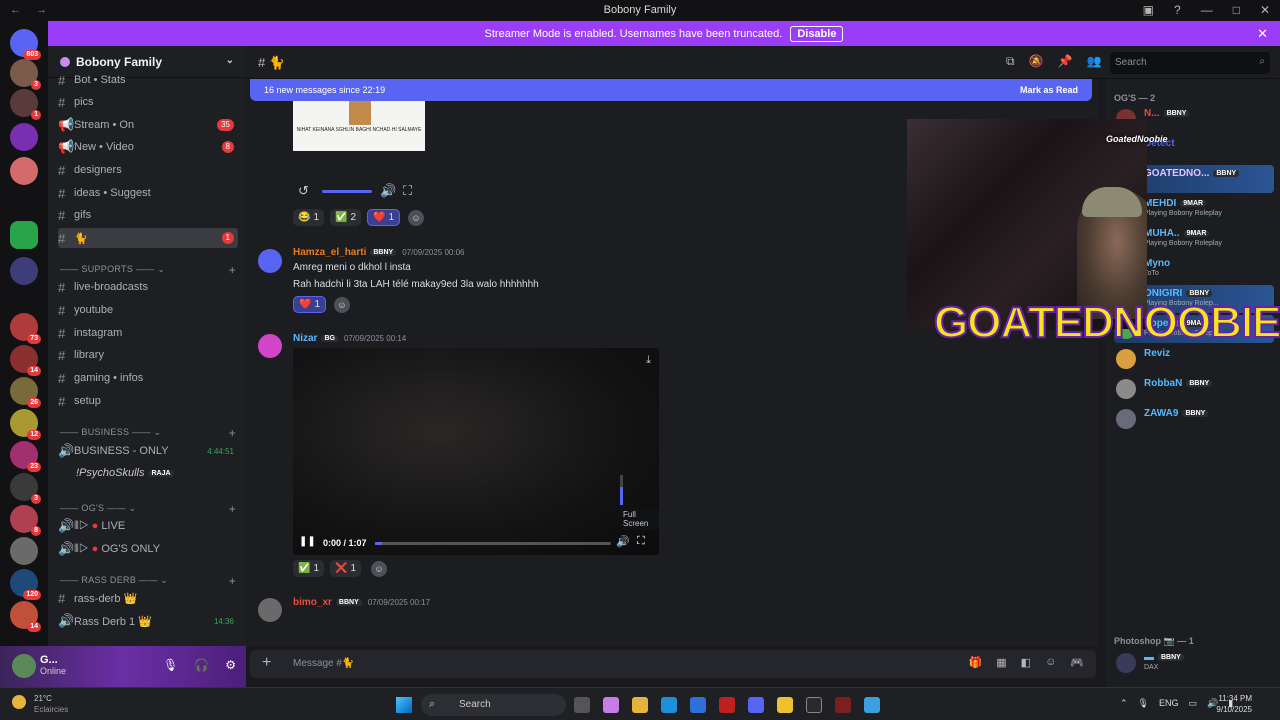 The image size is (1280, 720). I want to click on help-icon: ?, so click(1177, 10).